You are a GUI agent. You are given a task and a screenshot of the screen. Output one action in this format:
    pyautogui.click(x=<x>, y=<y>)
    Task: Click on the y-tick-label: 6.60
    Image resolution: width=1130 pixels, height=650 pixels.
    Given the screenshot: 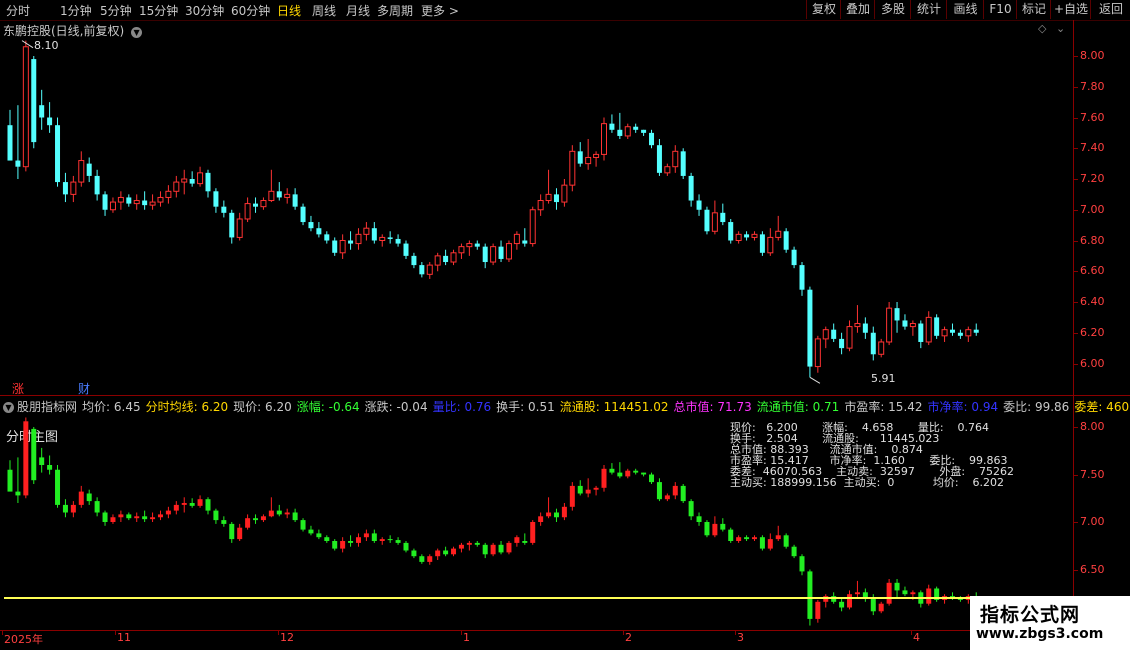 What is the action you would take?
    pyautogui.click(x=1092, y=271)
    